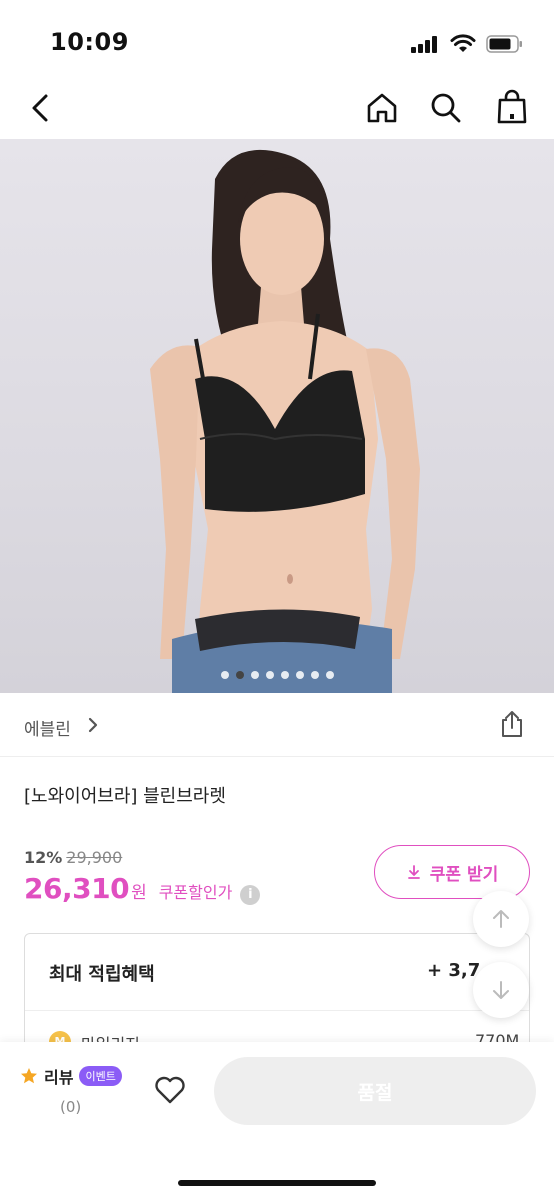 Image resolution: width=554 pixels, height=1200 pixels. I want to click on coupon-price-label: 쿠폰할인가, so click(195, 892).